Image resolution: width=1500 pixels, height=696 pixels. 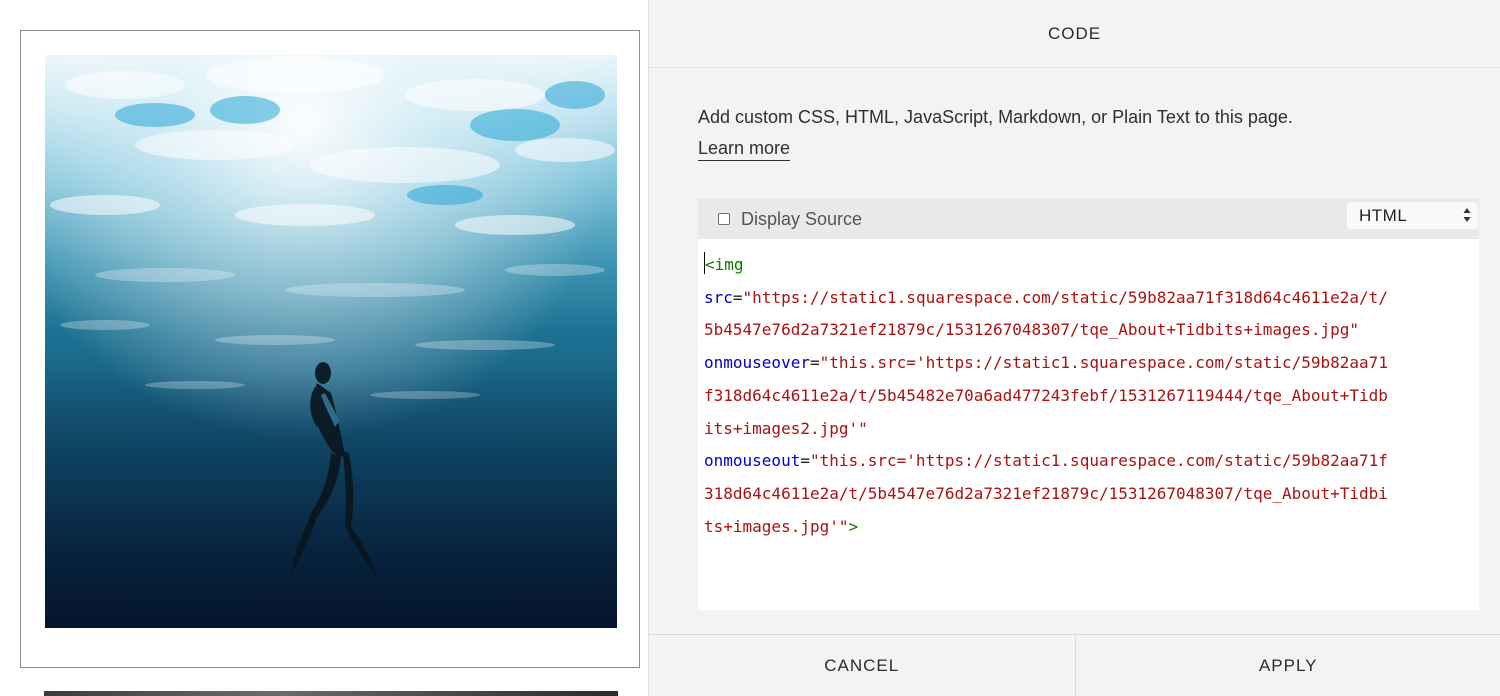 What do you see at coordinates (786, 428) in the screenshot?
I see `code-token-str: its+images2.jpg'"` at bounding box center [786, 428].